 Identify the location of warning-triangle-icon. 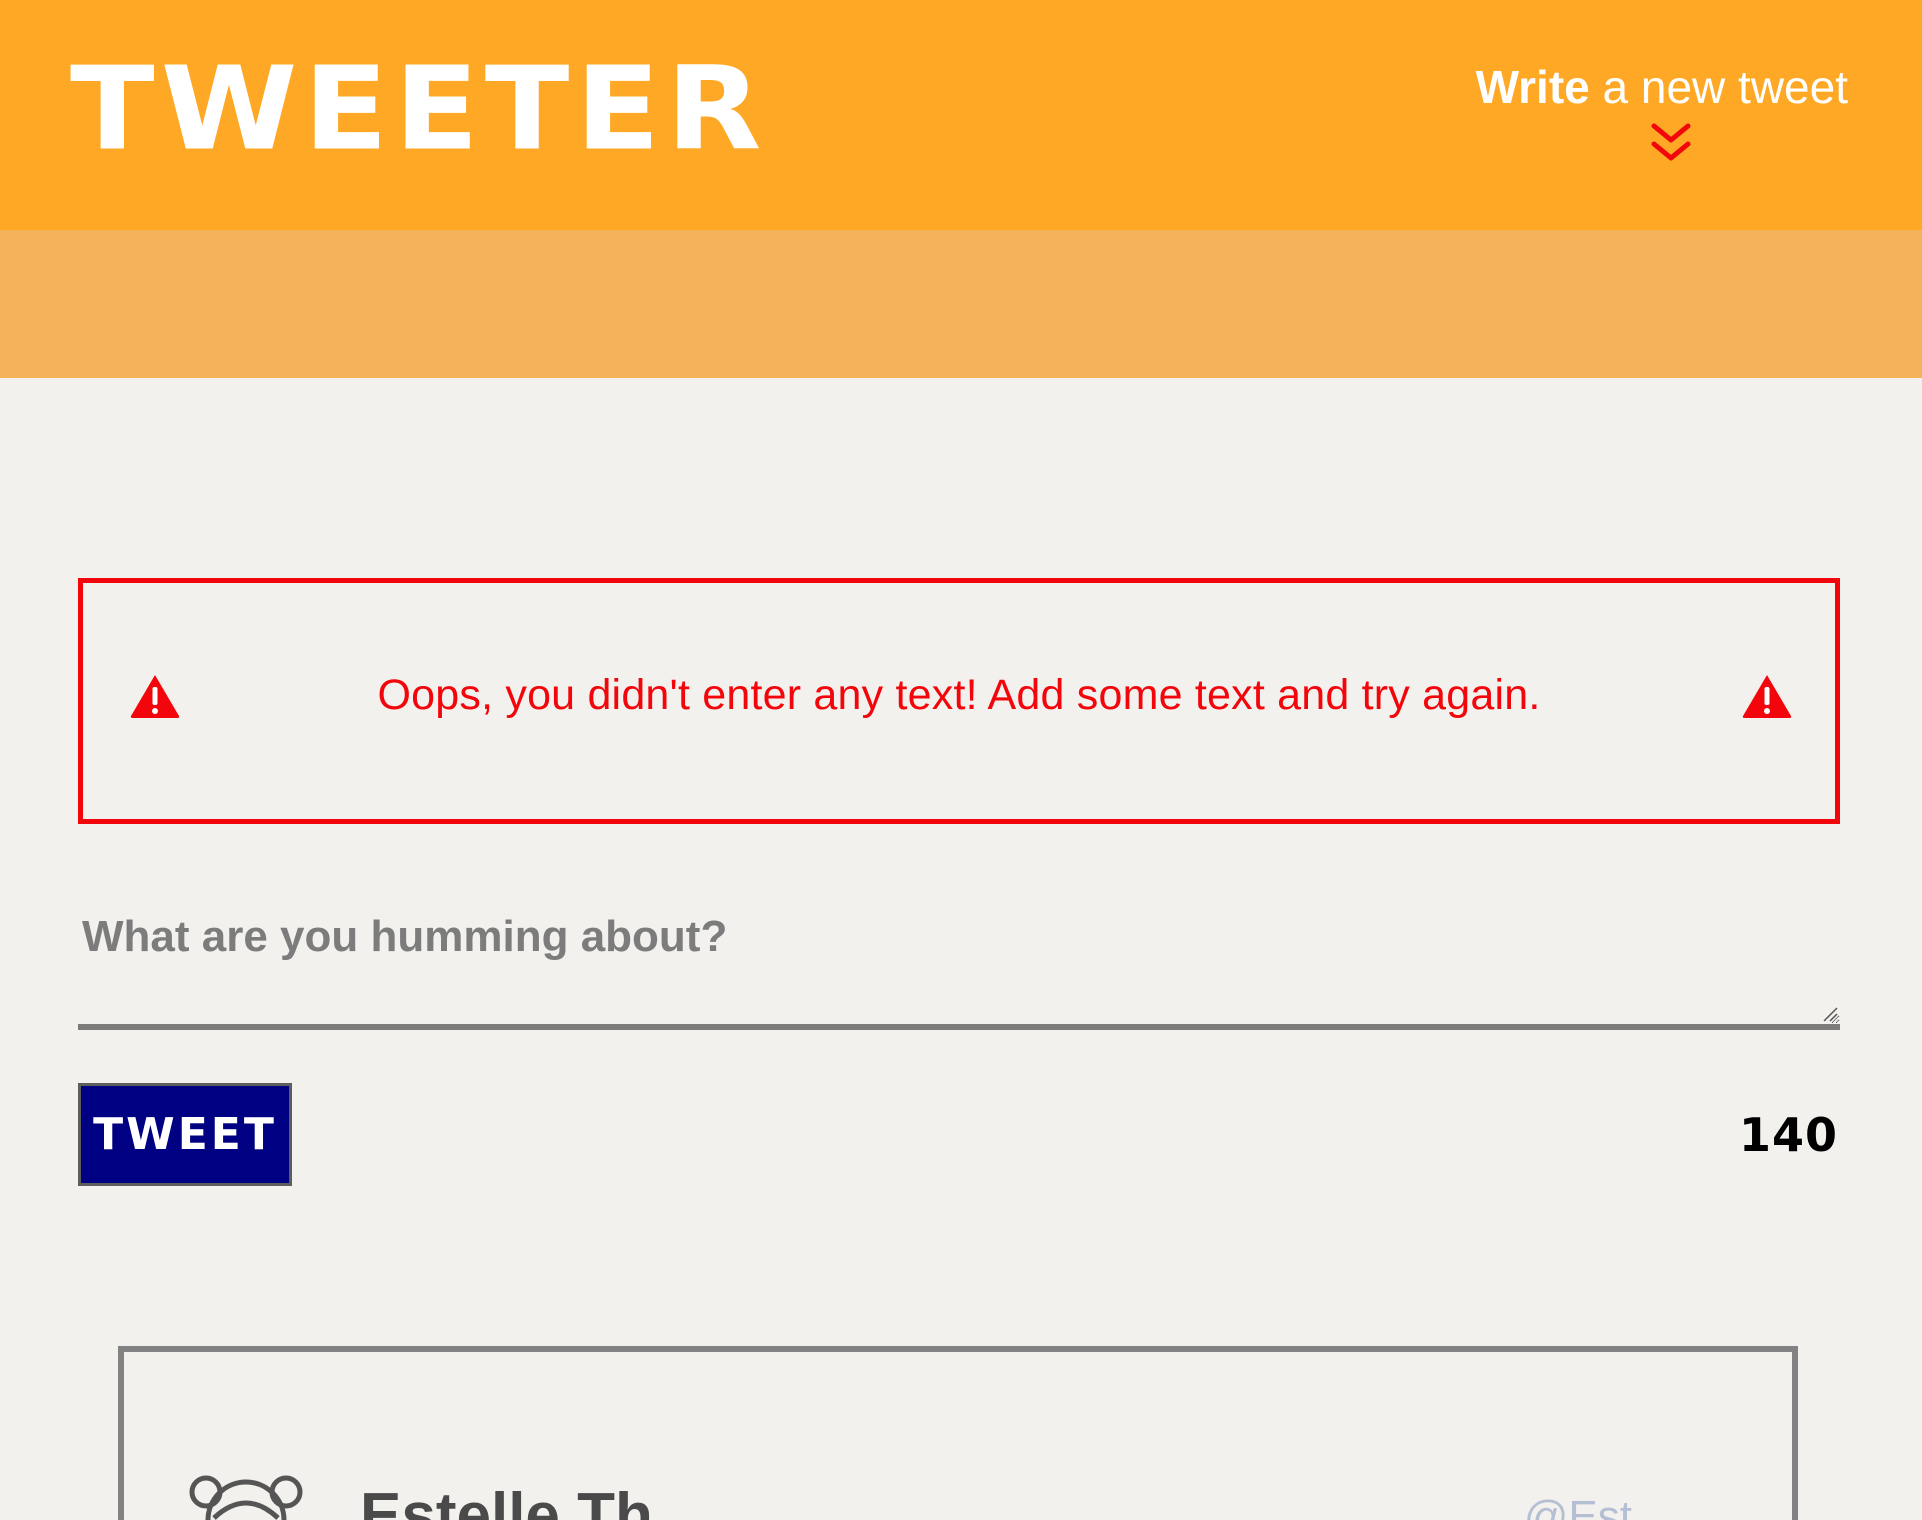
(1767, 696).